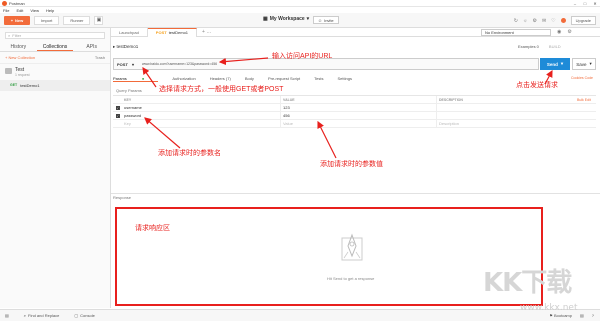 This screenshot has width=600, height=321. What do you see at coordinates (77, 20) in the screenshot?
I see `runner-button: Runner` at bounding box center [77, 20].